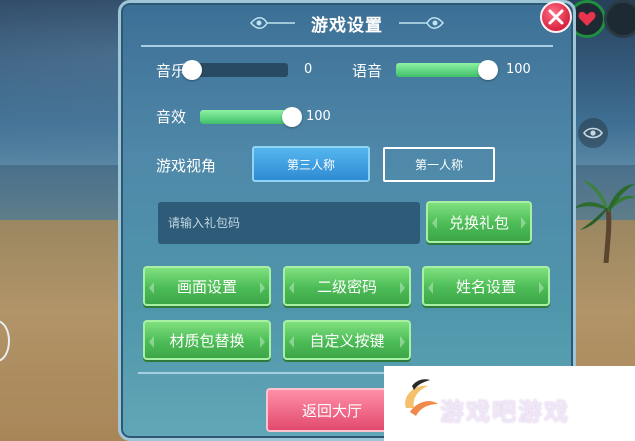 The width and height of the screenshot is (635, 441). Describe the element at coordinates (272, 23) in the screenshot. I see `left-ornament-icon` at that location.